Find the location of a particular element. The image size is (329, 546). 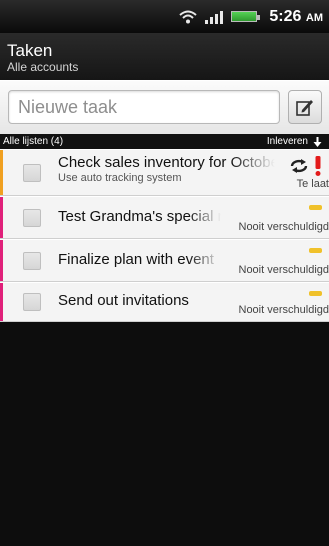

task-title: Test Grandma's special recipe is located at coordinates (139, 216).